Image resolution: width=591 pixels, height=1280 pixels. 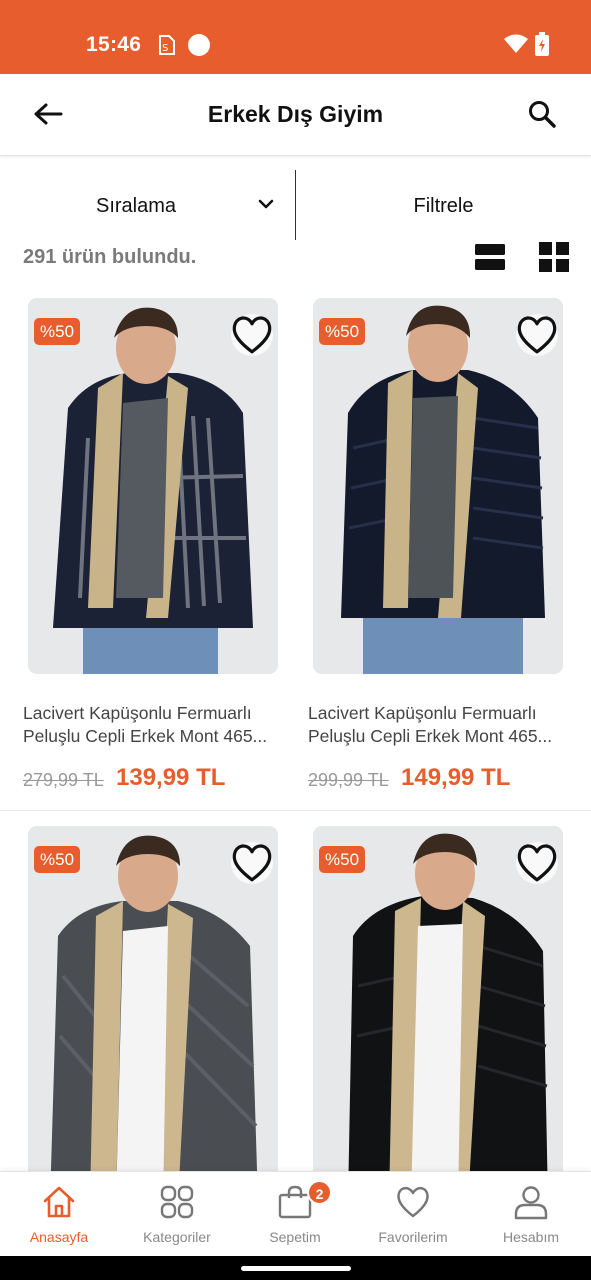 What do you see at coordinates (542, 44) in the screenshot?
I see `battery-charging-icon` at bounding box center [542, 44].